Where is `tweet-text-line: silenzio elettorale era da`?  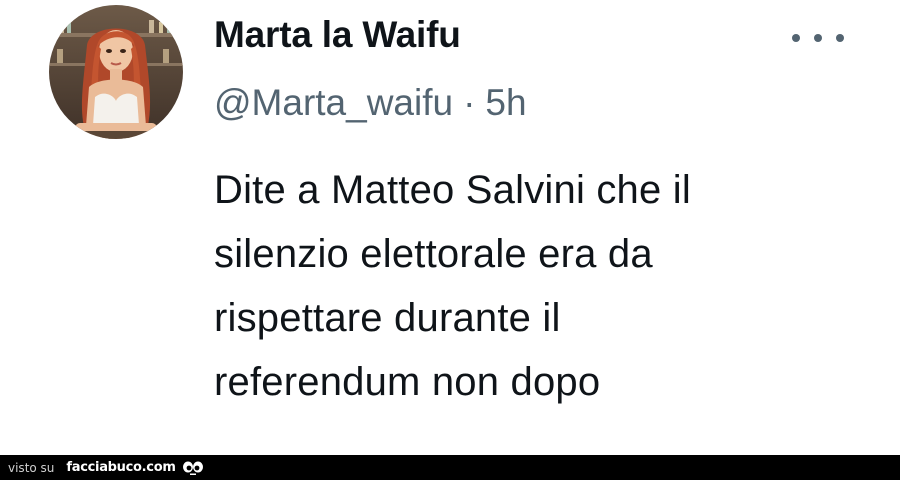
tweet-text-line: silenzio elettorale era da is located at coordinates (433, 254).